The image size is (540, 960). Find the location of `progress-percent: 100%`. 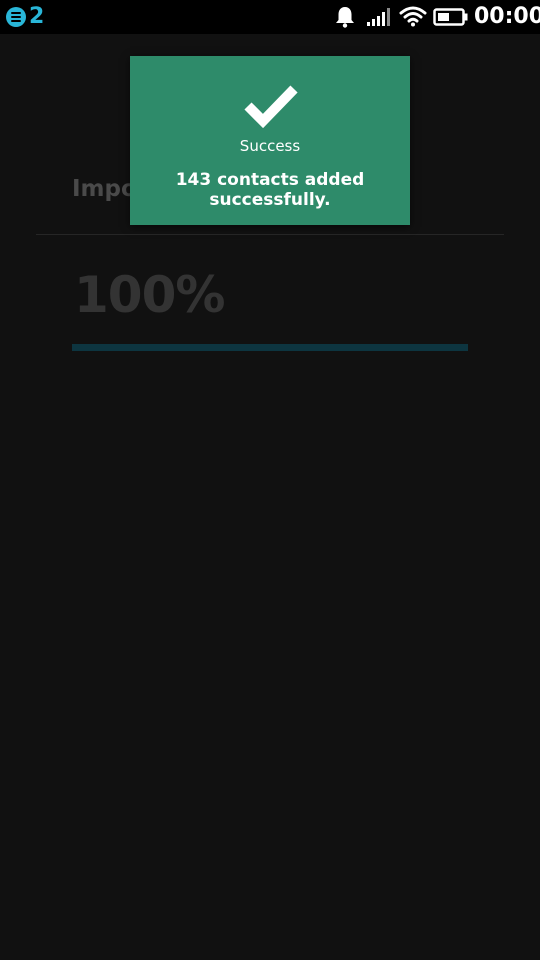

progress-percent: 100% is located at coordinates (149, 295).